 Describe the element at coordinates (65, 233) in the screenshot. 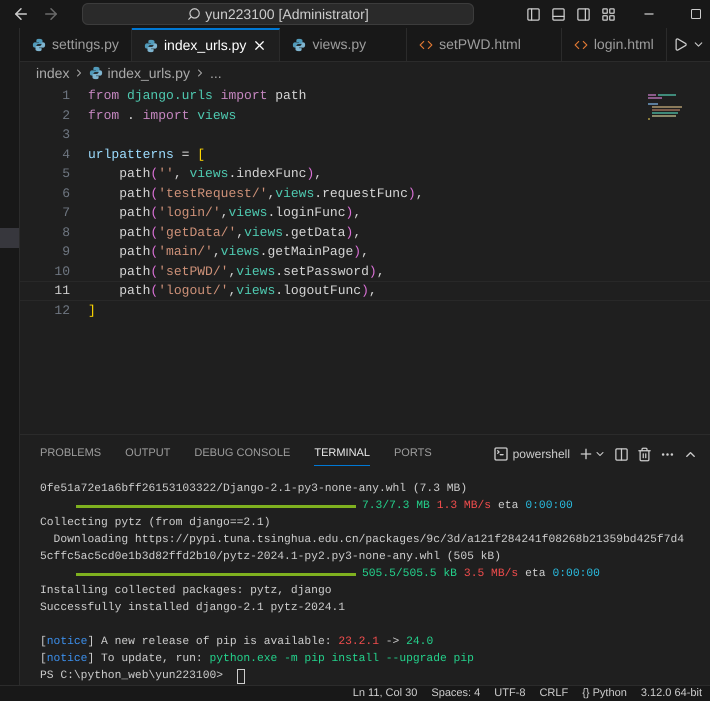

I see `line-number: 8` at that location.